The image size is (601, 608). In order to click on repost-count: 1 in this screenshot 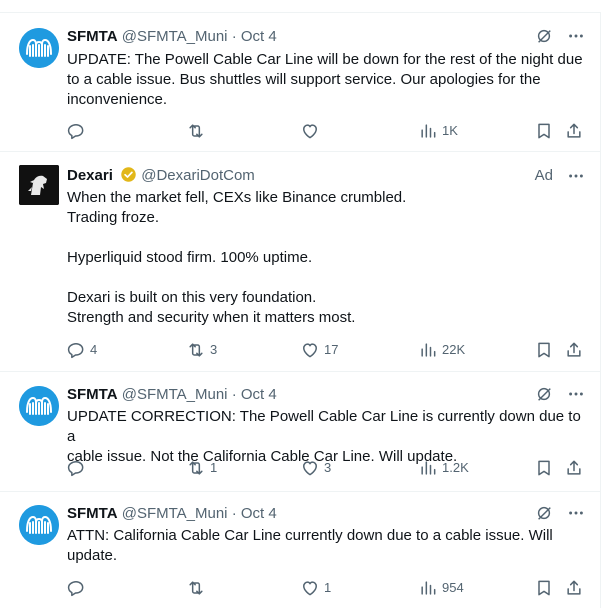, I will do `click(214, 467)`.